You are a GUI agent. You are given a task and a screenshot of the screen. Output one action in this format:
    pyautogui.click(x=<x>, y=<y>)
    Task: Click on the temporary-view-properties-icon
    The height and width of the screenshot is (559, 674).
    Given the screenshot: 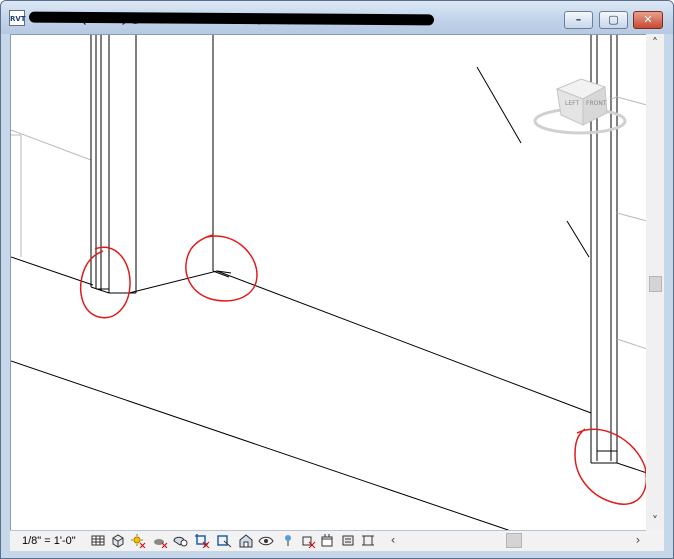 What is the action you would take?
    pyautogui.click(x=288, y=540)
    